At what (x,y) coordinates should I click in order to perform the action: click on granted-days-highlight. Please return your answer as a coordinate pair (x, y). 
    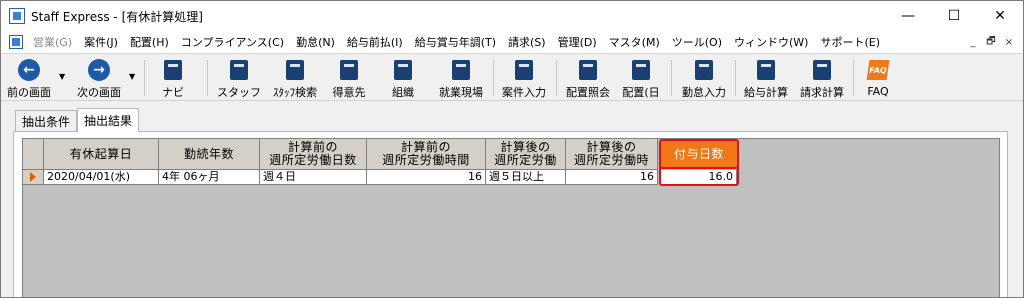
    Looking at the image, I should click on (699, 176).